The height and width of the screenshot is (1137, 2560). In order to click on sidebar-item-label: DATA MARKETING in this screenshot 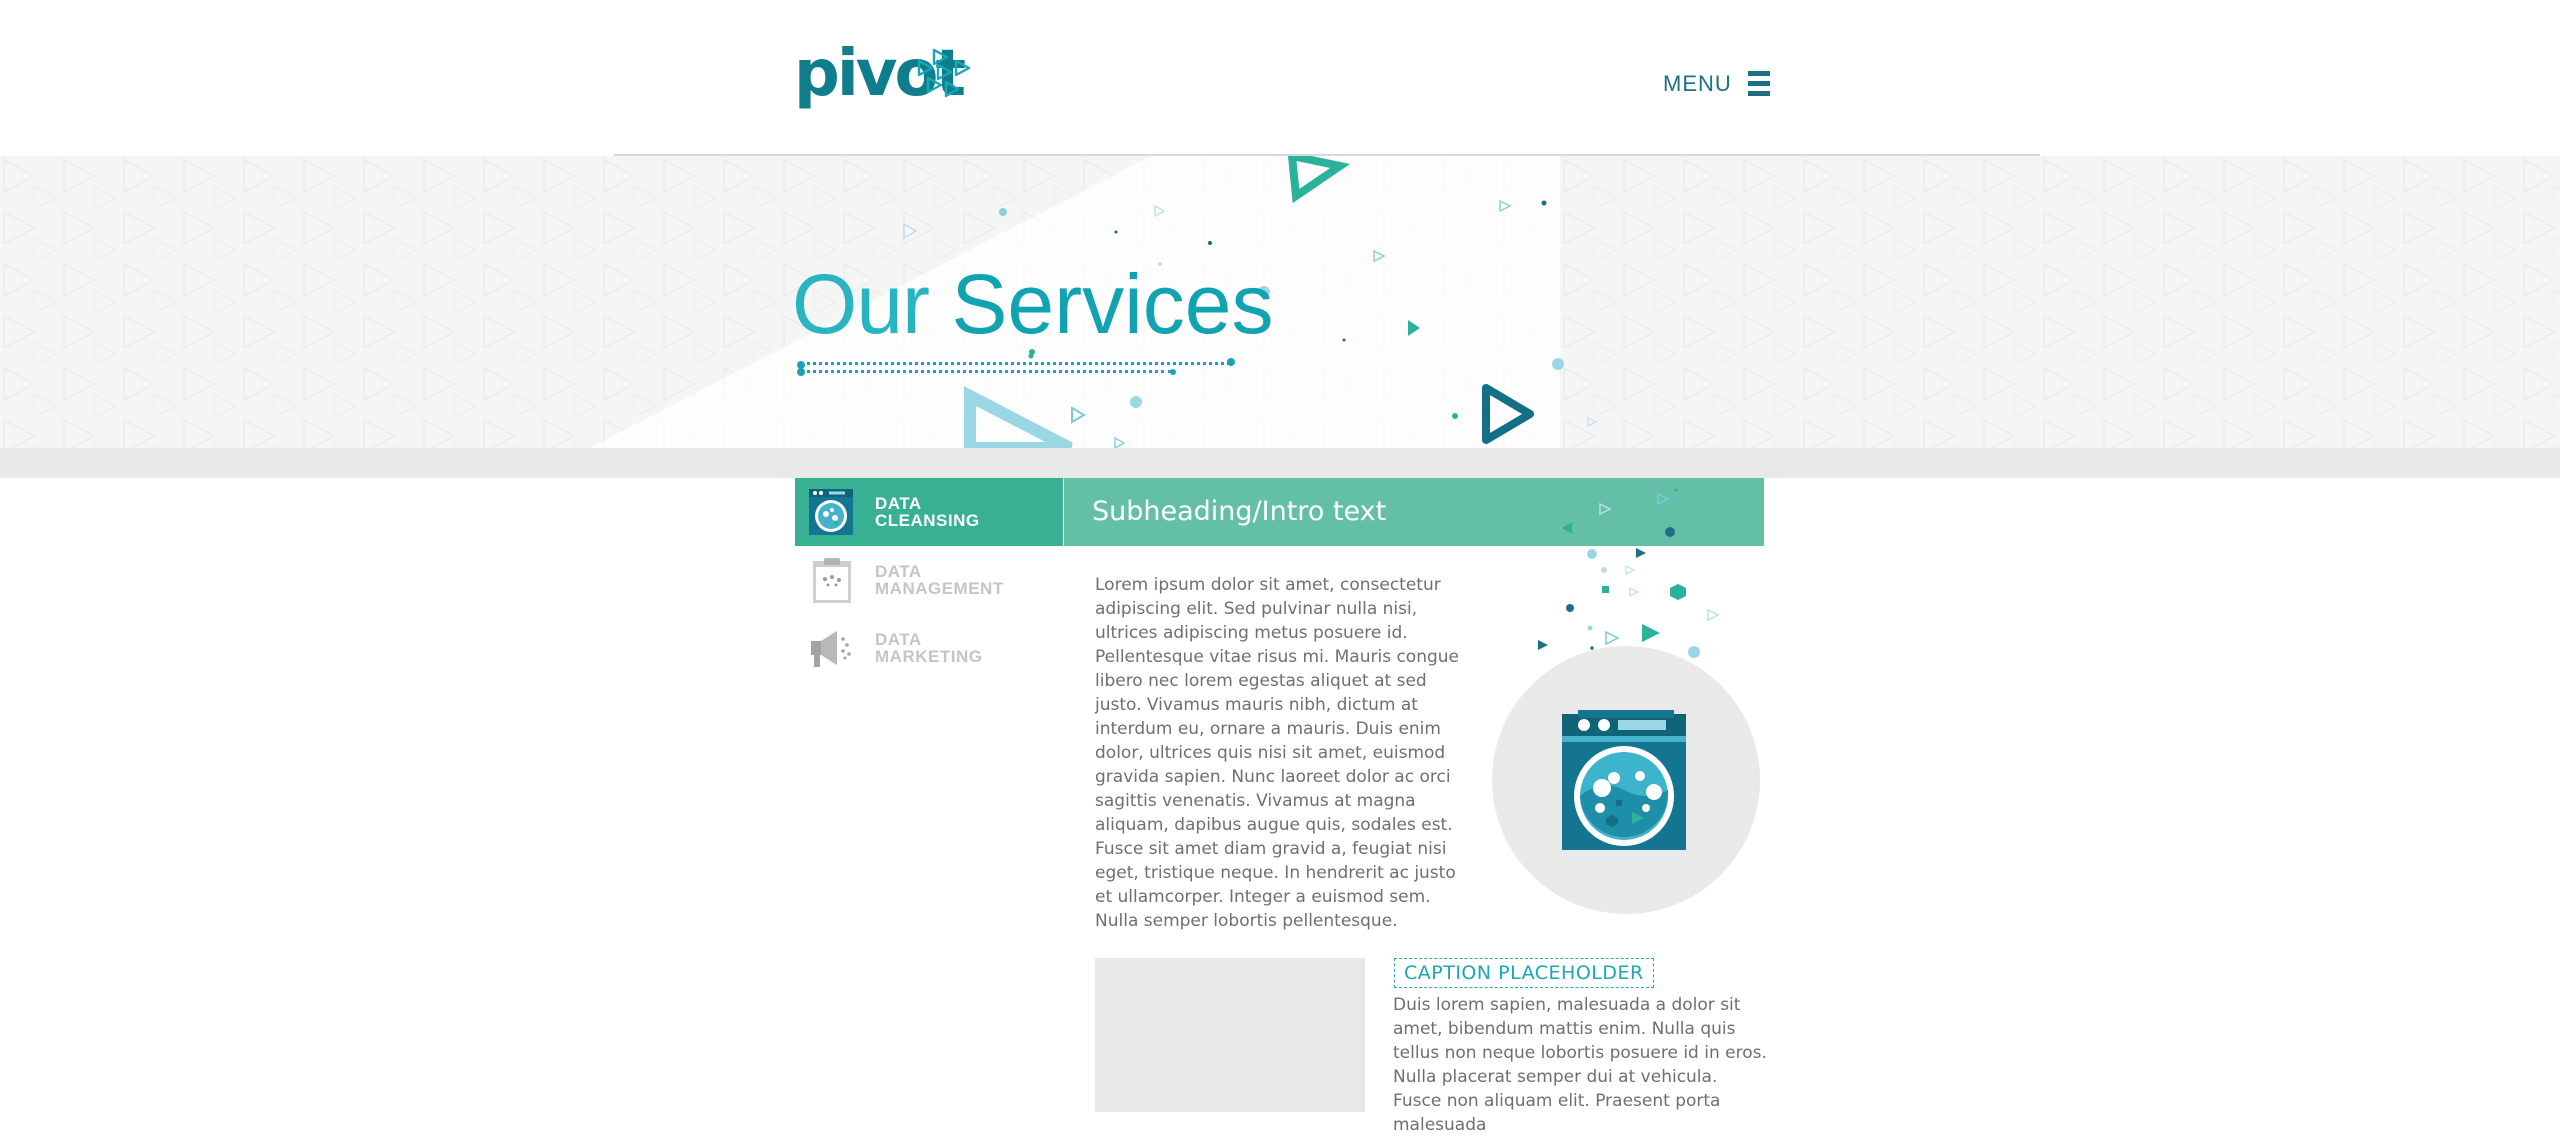, I will do `click(929, 648)`.